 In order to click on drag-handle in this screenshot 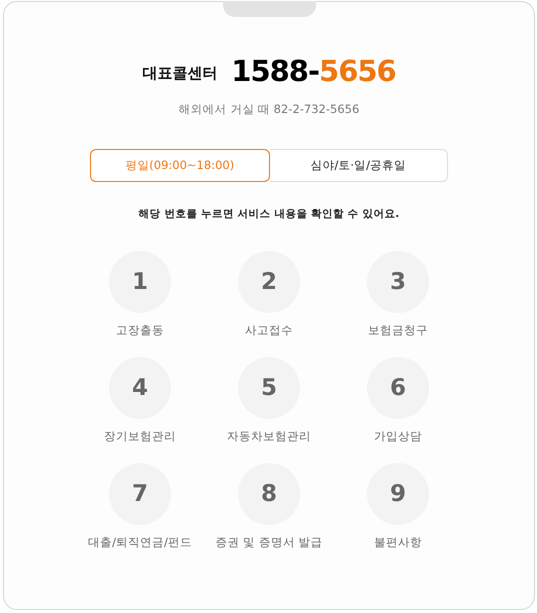, I will do `click(269, 9)`.